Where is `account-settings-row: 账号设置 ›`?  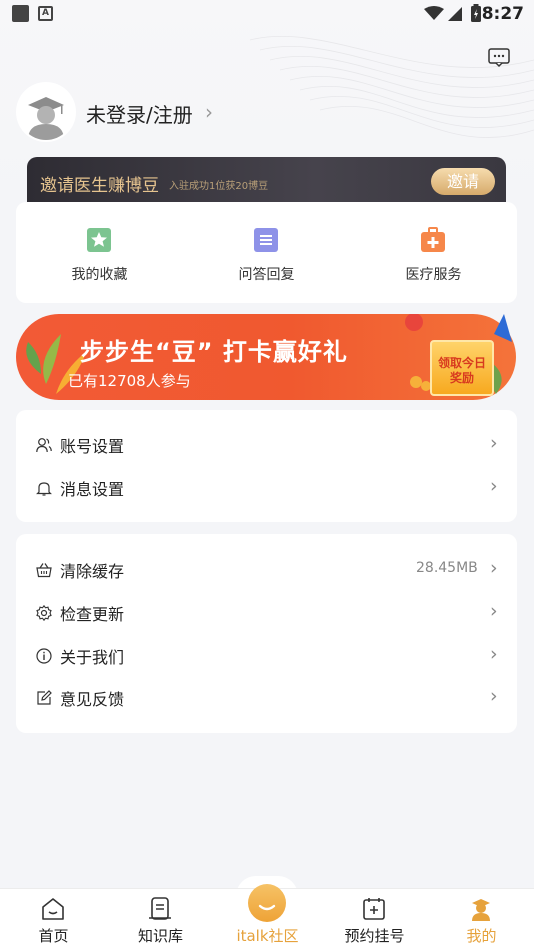
account-settings-row: 账号设置 › is located at coordinates (266, 445).